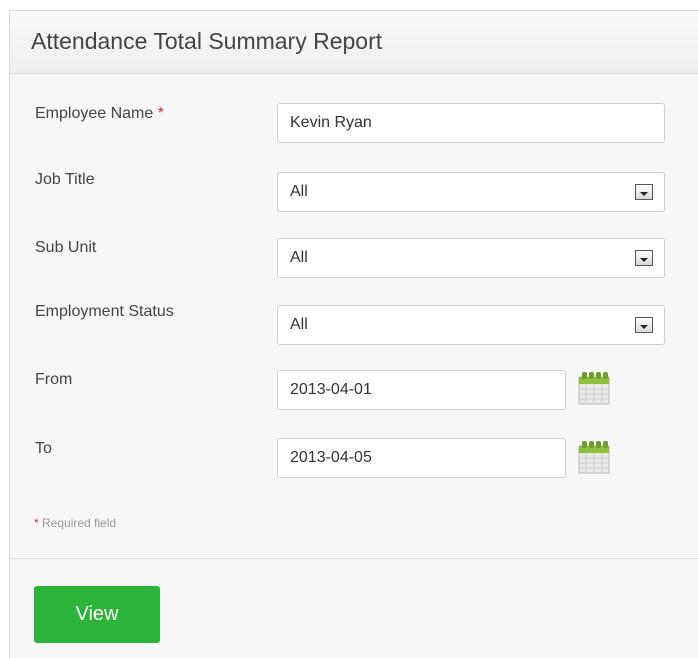 Image resolution: width=698 pixels, height=658 pixels. I want to click on divider, so click(354, 558).